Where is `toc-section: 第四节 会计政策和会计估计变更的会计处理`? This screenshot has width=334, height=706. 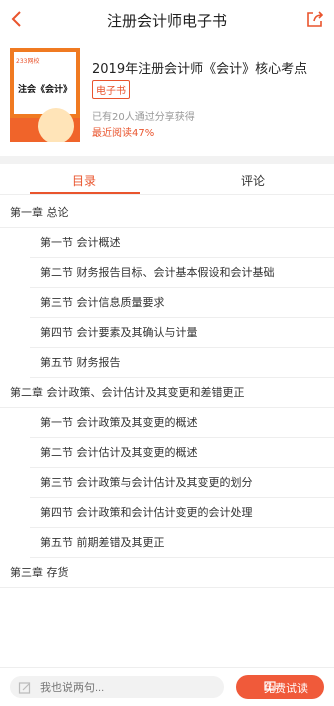 toc-section: 第四节 会计政策和会计估计变更的会计处理 is located at coordinates (182, 513).